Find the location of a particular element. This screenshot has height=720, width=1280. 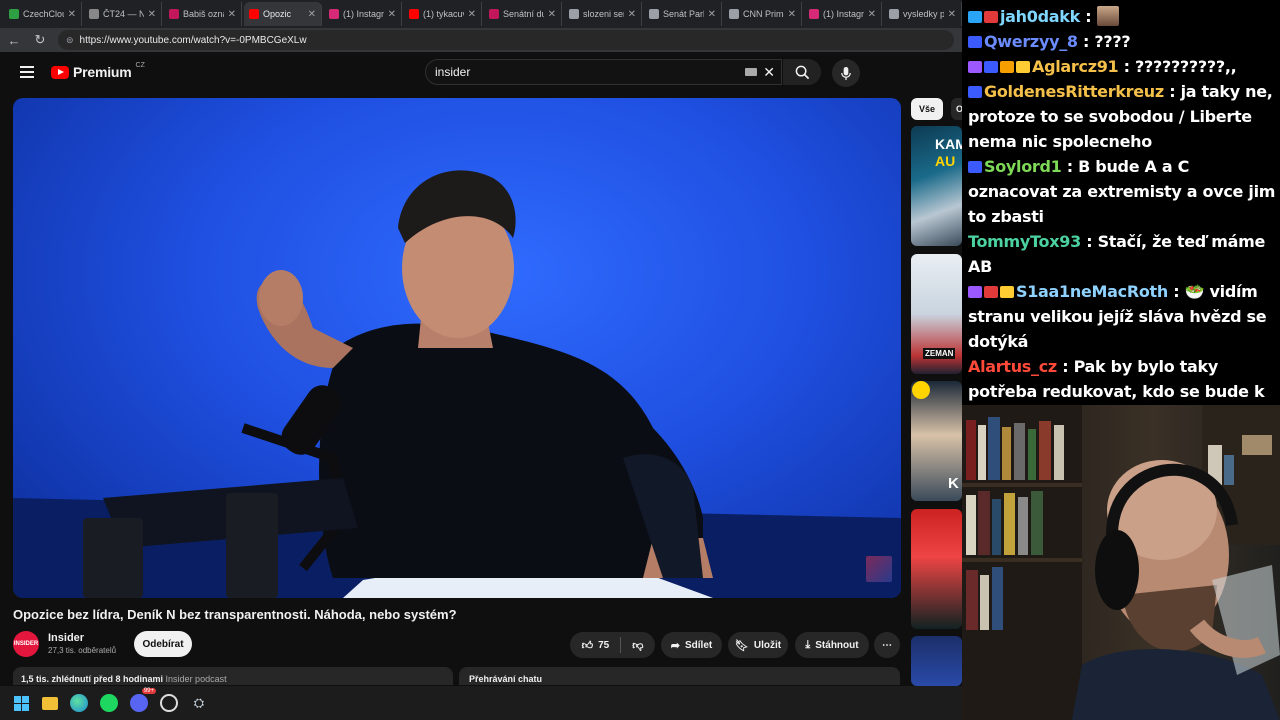

browser-tab: Senát Parlam ✕ is located at coordinates (683, 14).